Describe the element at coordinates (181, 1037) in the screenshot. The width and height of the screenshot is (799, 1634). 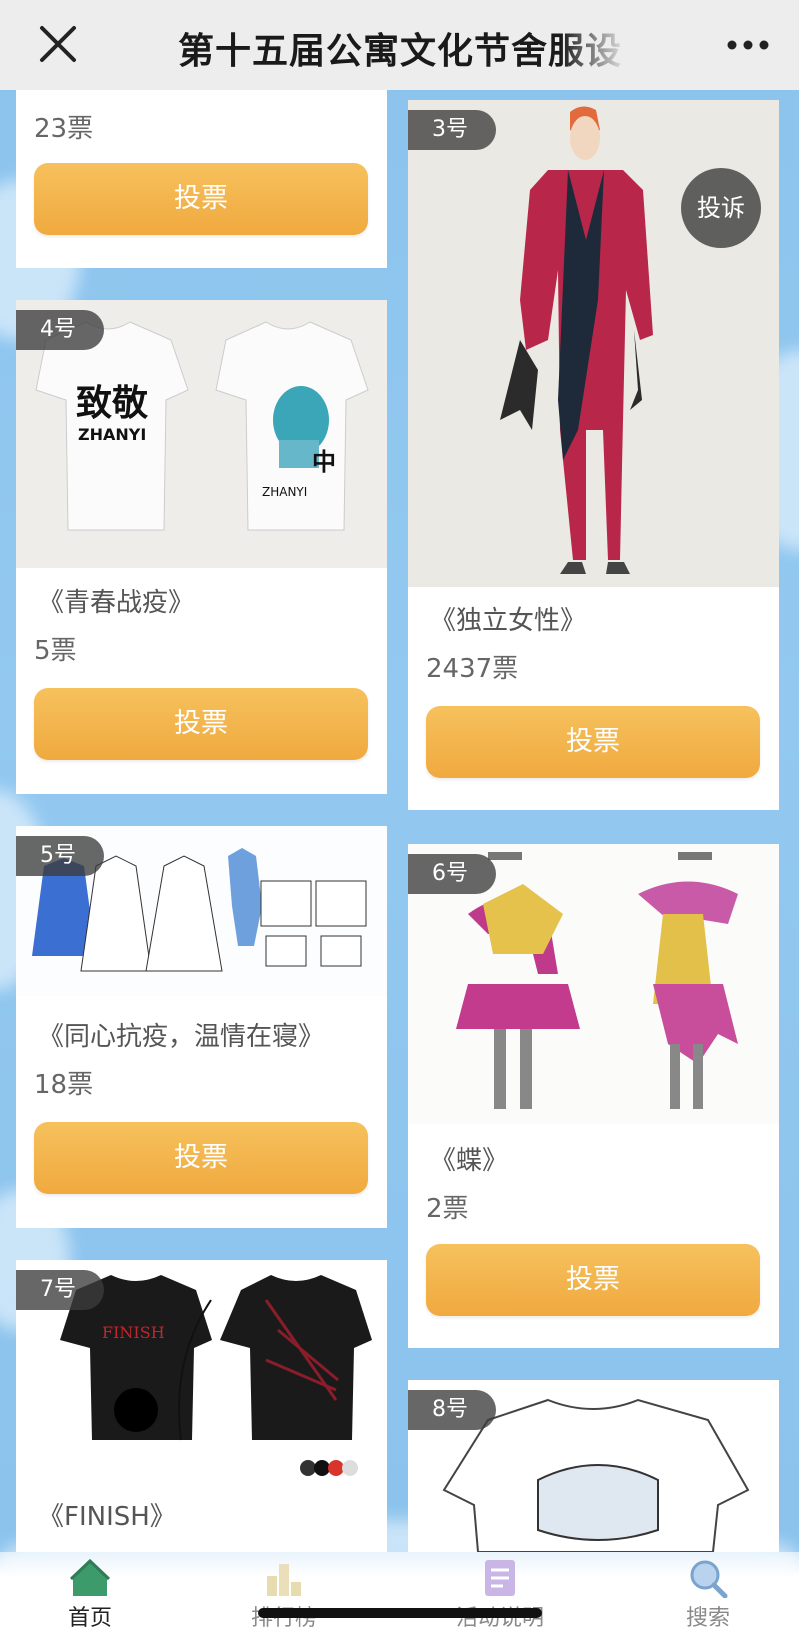
I see `entry-title: 《同心抗疫，温情在寝》` at that location.